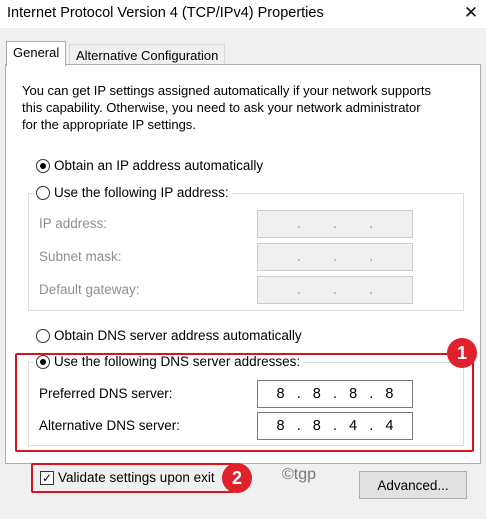  What do you see at coordinates (80, 256) in the screenshot?
I see `subnet-mask-label: Subnet mask:` at bounding box center [80, 256].